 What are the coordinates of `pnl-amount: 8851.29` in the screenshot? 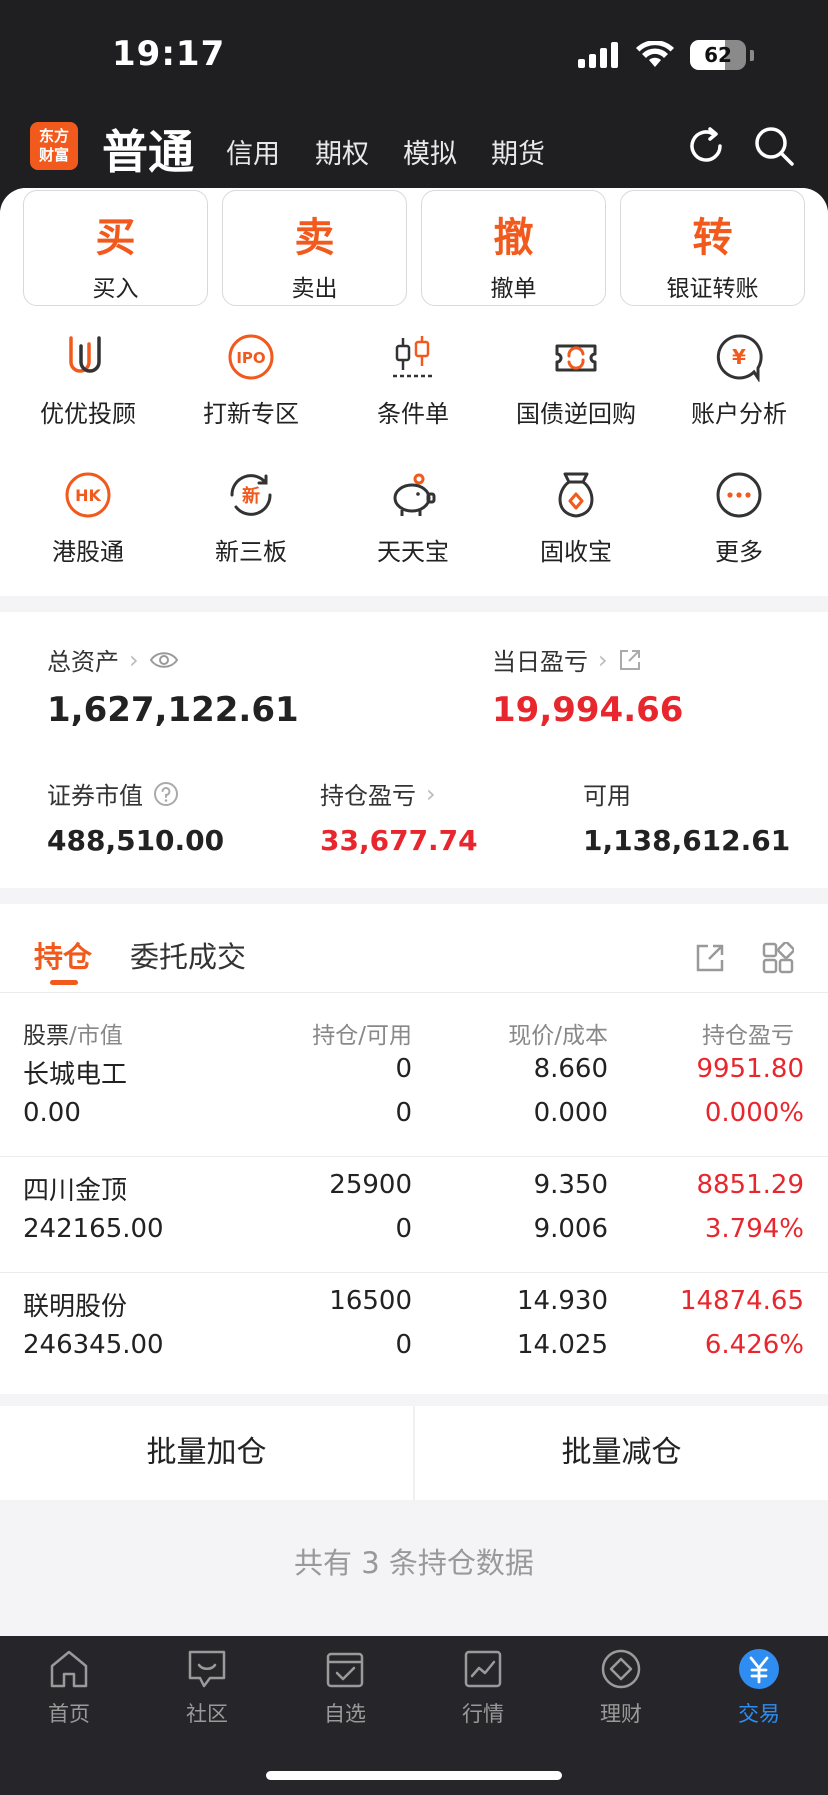 It's located at (750, 1185).